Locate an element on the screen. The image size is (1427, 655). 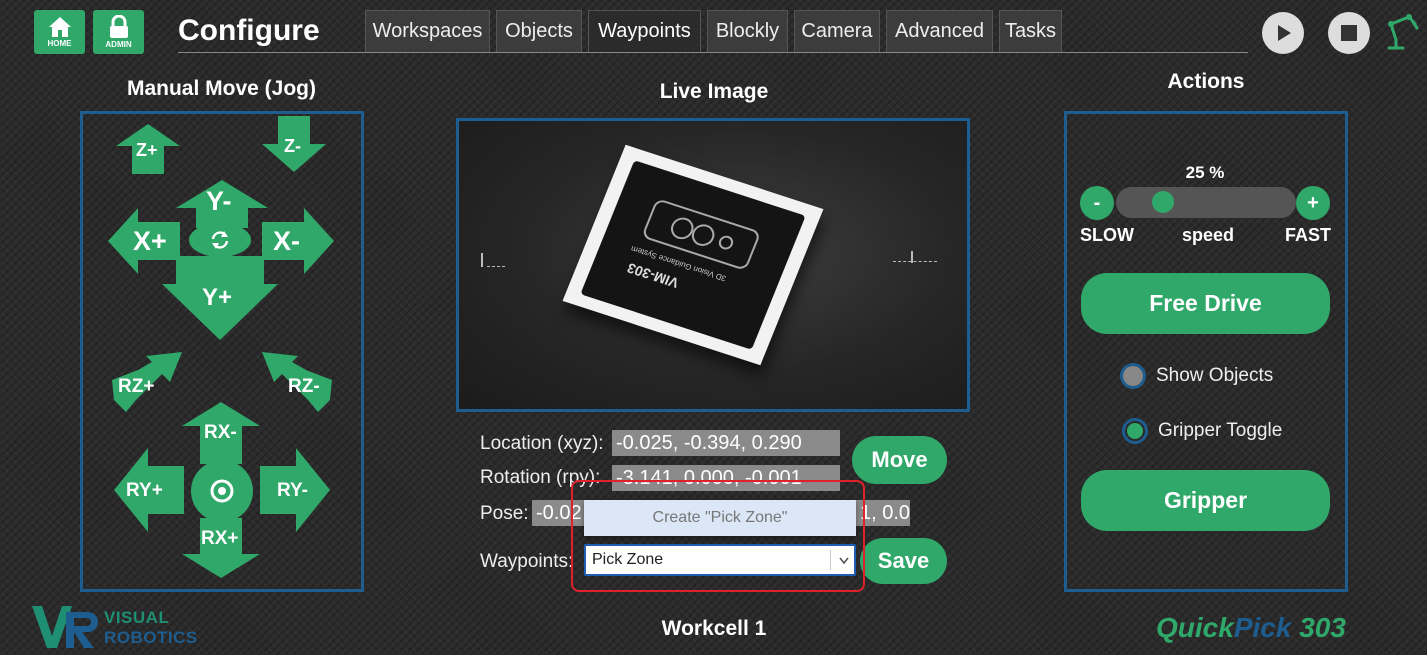
home-button: HOME is located at coordinates (59, 32).